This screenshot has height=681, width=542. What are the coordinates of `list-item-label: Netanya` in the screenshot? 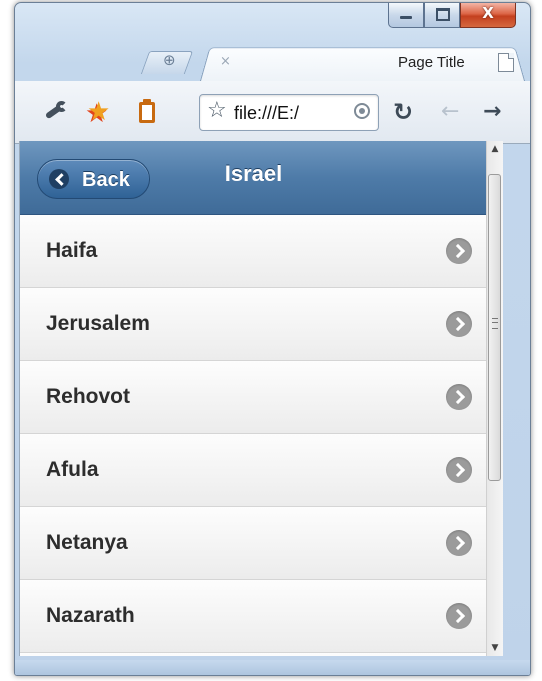 It's located at (87, 542).